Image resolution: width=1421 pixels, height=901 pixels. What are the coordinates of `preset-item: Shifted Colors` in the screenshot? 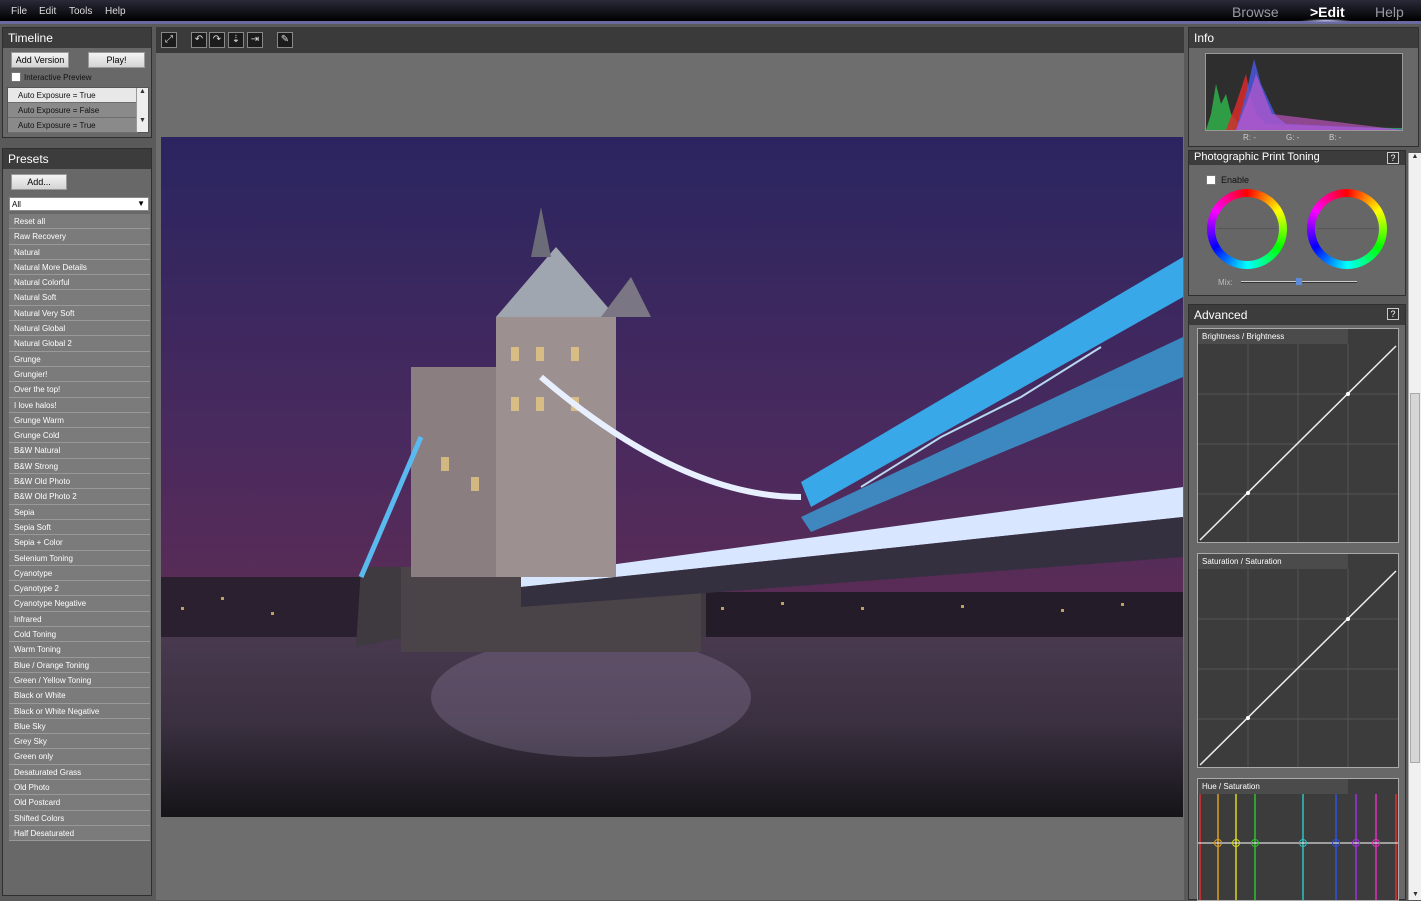 It's located at (79, 818).